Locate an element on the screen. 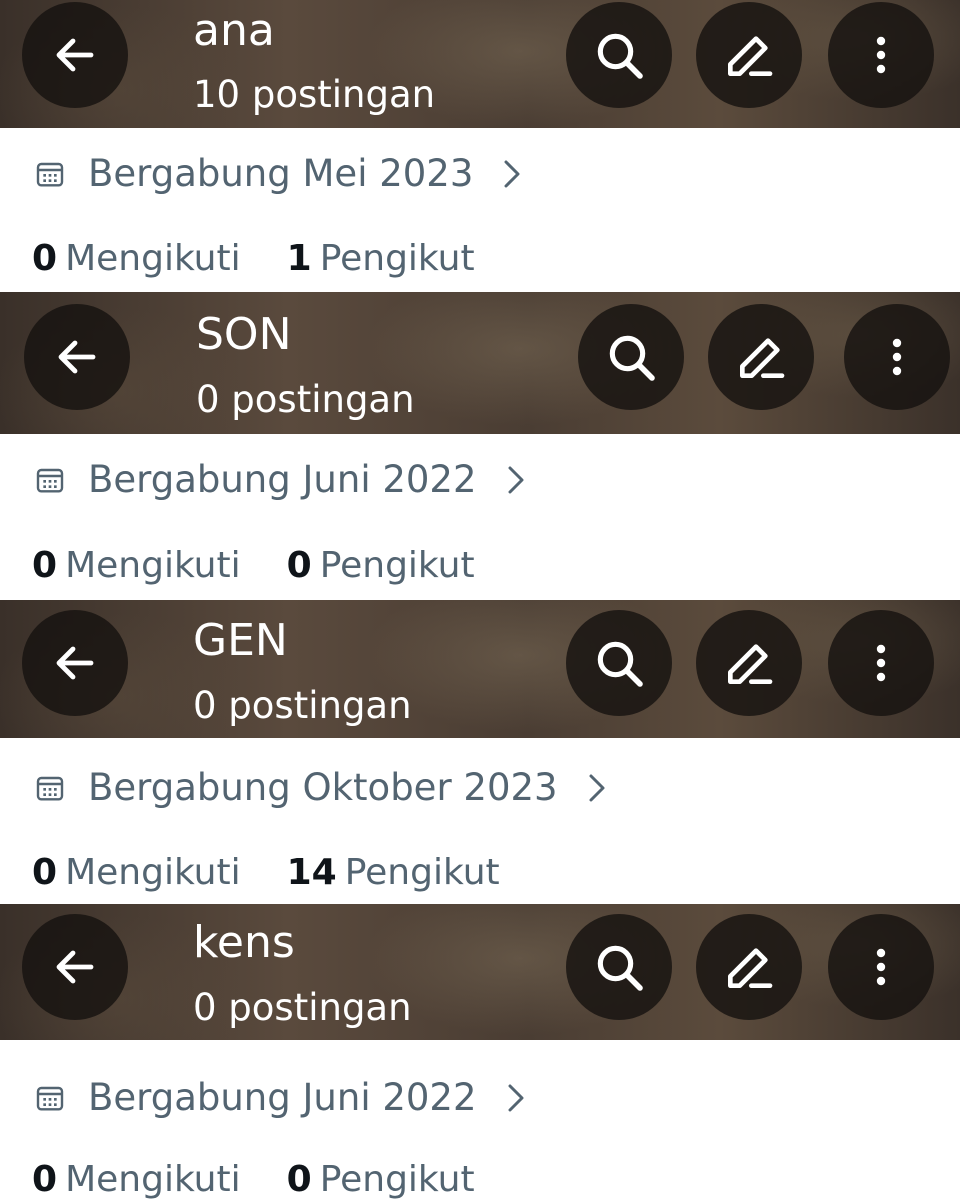 This screenshot has height=1202, width=960. followers-count: 14 is located at coordinates (311, 872).